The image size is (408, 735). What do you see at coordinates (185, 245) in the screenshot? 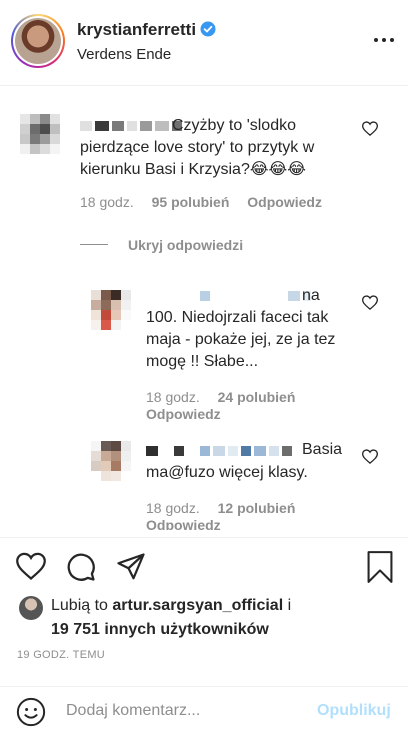
I see `hide-replies-button: Ukryj odpowiedzi` at bounding box center [185, 245].